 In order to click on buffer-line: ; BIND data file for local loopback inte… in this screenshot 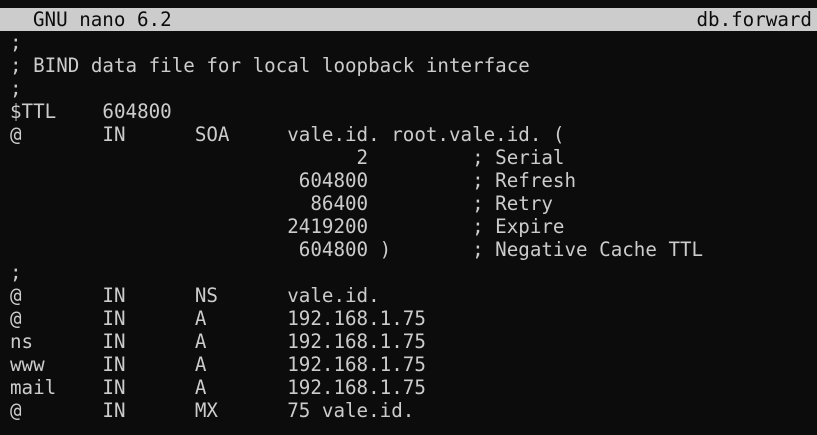, I will do `click(270, 65)`.